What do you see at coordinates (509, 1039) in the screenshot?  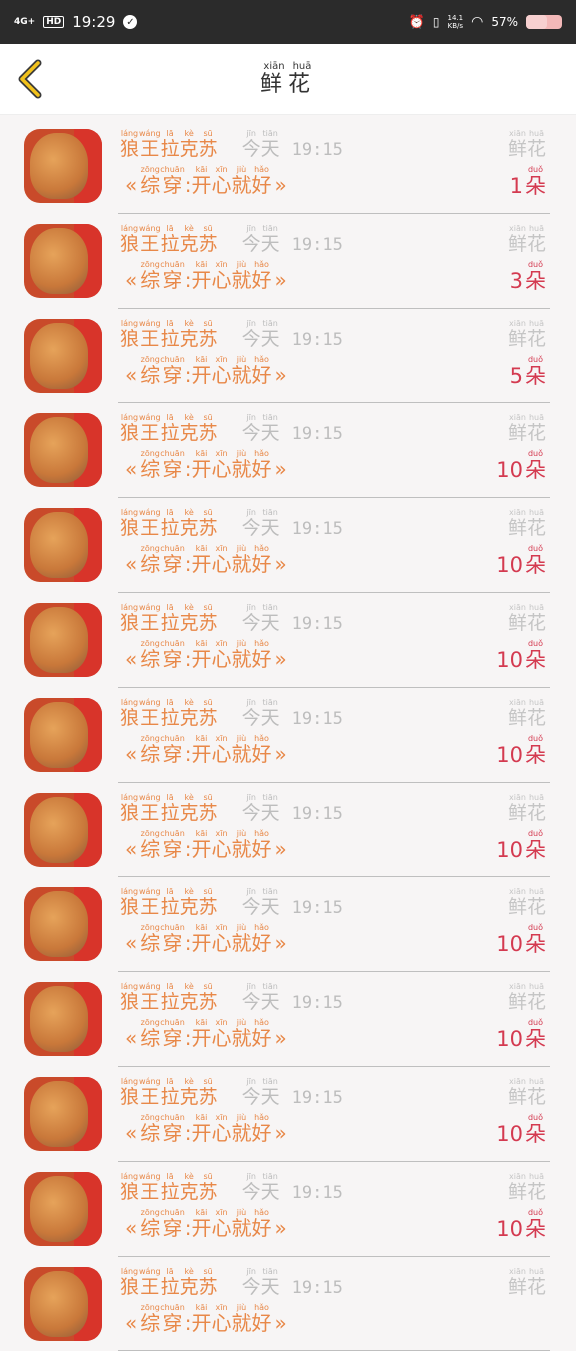 I see `count-number: 10` at bounding box center [509, 1039].